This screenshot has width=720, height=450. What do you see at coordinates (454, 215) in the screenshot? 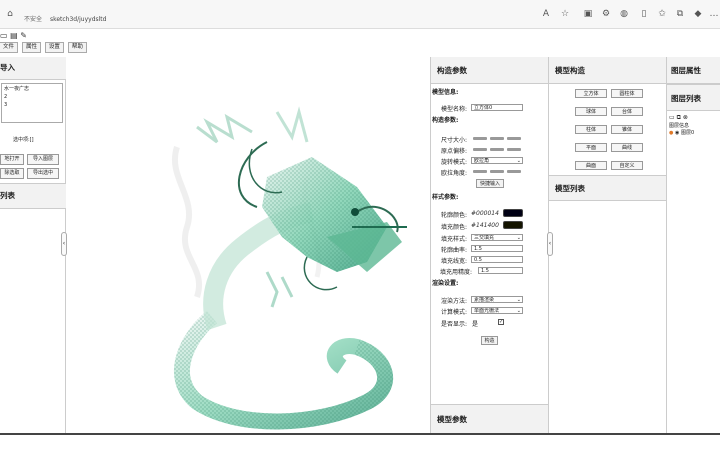
I see `outline-color-label: 轮廓颜色:` at bounding box center [454, 215].